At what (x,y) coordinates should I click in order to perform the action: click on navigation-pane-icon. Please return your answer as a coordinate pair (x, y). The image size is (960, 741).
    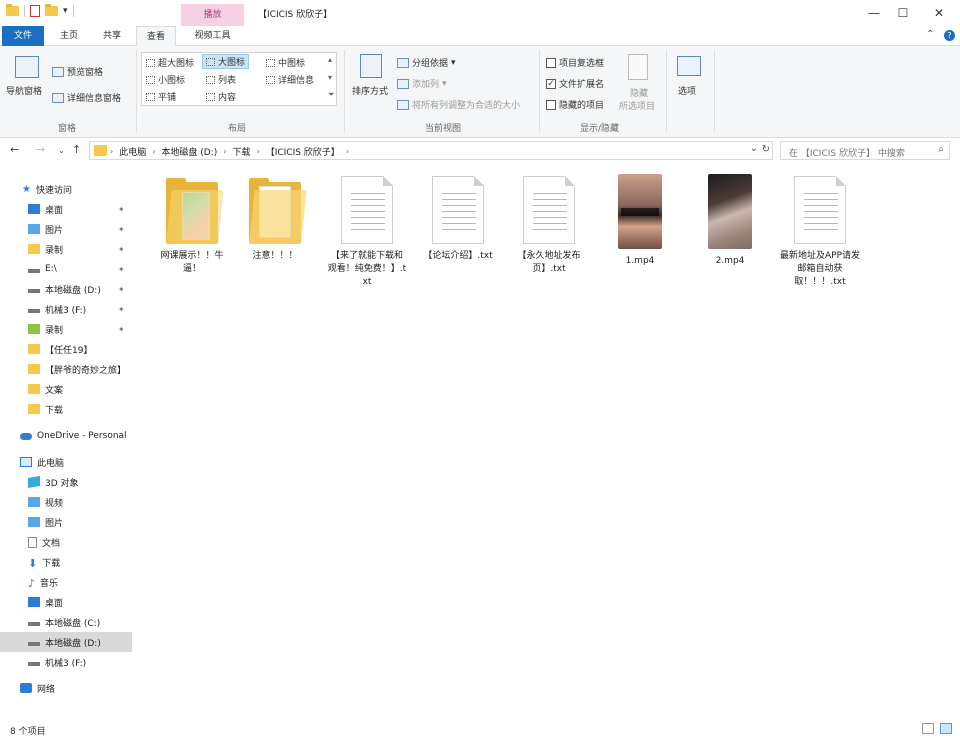
    Looking at the image, I should click on (27, 67).